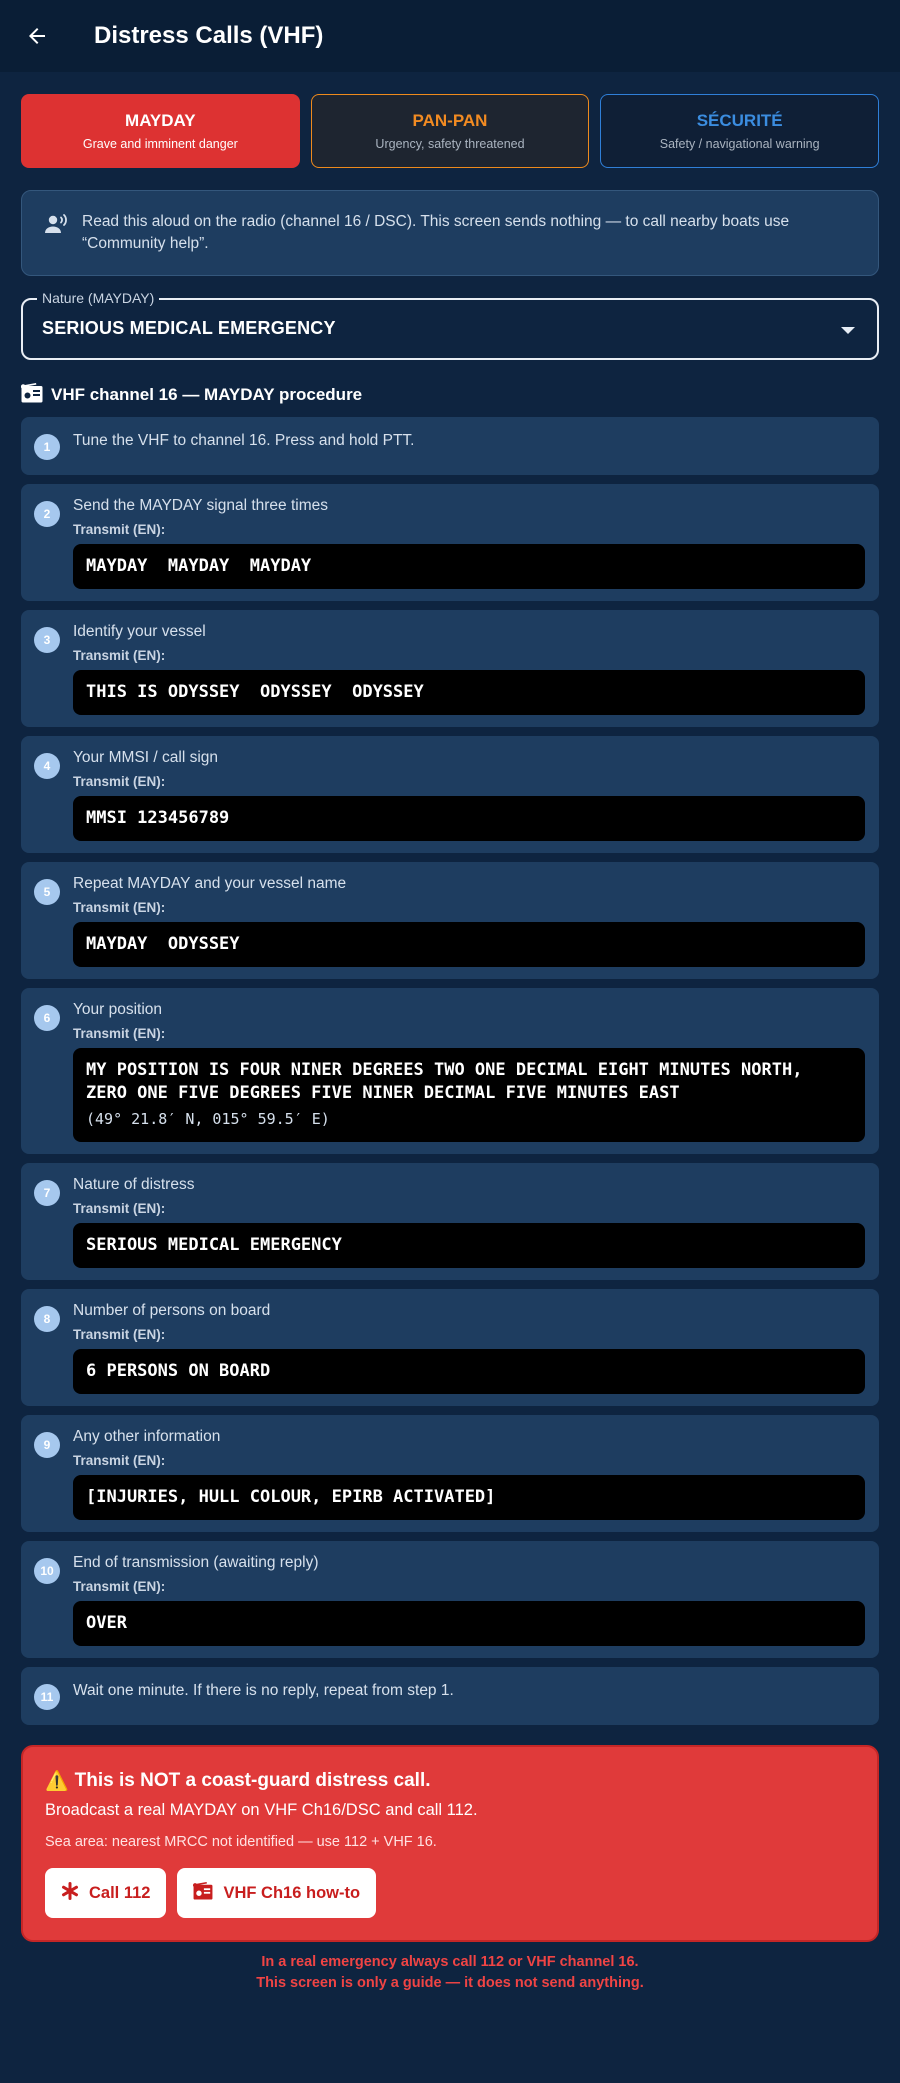  I want to click on speaking-person-icon, so click(57, 226).